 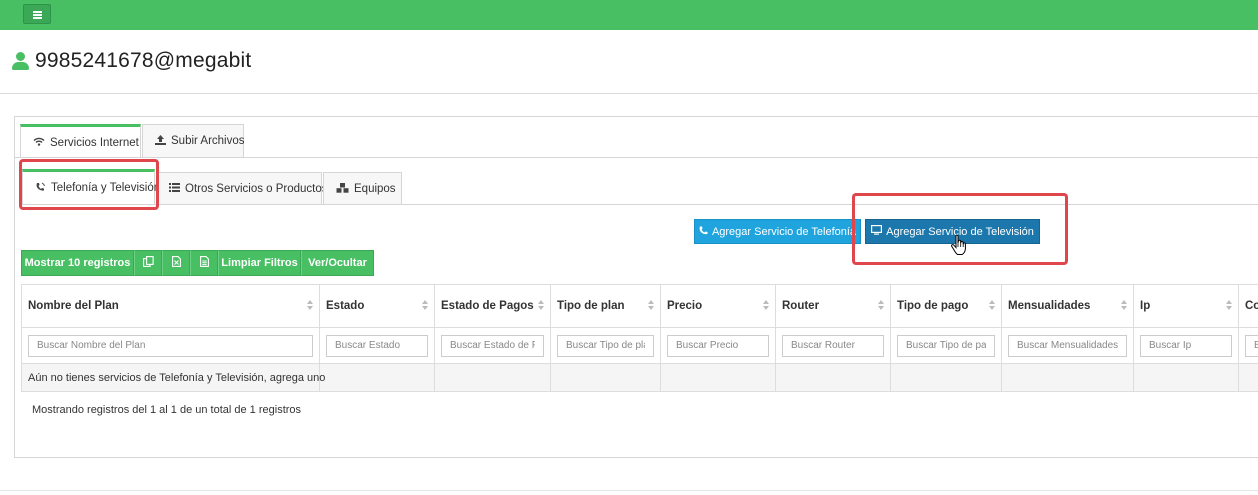 What do you see at coordinates (718, 306) in the screenshot?
I see `column-header: Precio` at bounding box center [718, 306].